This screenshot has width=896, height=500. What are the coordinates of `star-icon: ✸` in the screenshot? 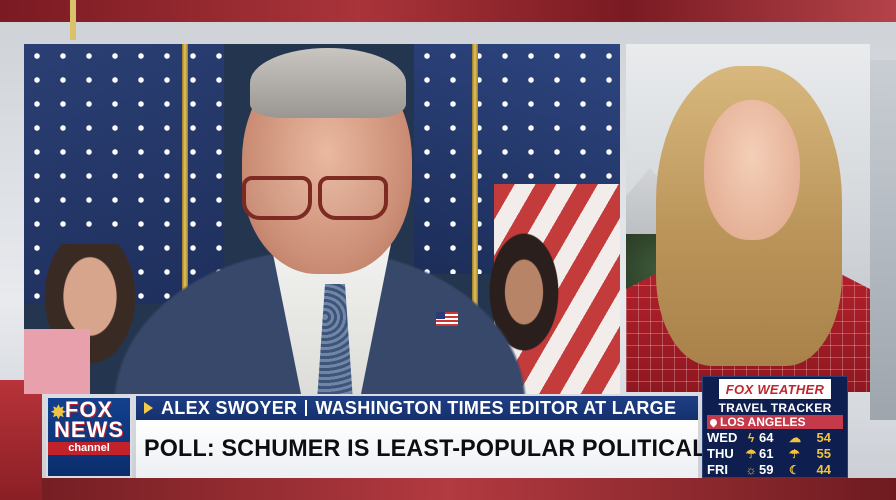 It's located at (58, 413).